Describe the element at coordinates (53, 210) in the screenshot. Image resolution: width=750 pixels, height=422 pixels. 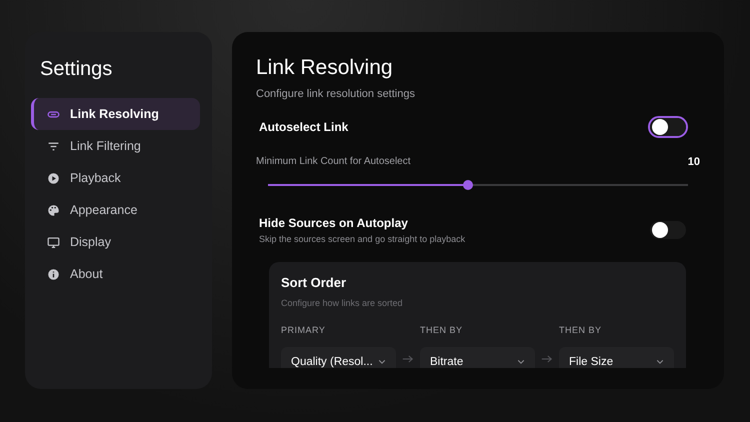
I see `palette-icon` at that location.